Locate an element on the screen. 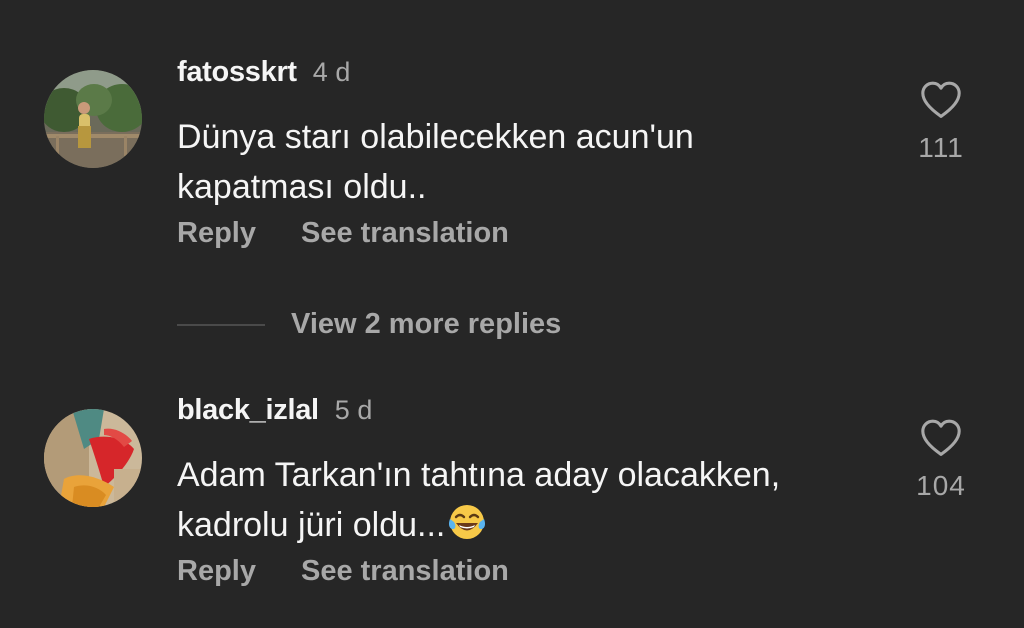  comment-header: black_izlal 5 d is located at coordinates (274, 410).